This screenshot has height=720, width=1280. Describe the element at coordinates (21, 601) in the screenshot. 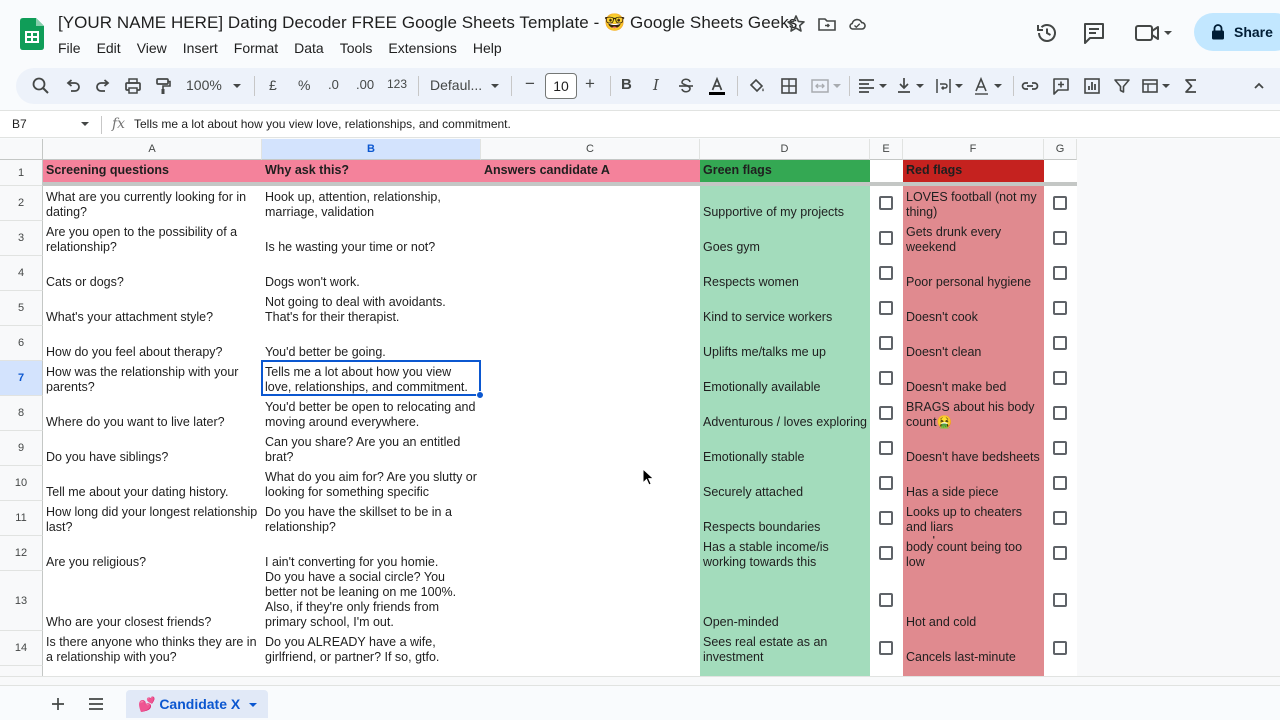

I see `row-header-13: 13` at that location.